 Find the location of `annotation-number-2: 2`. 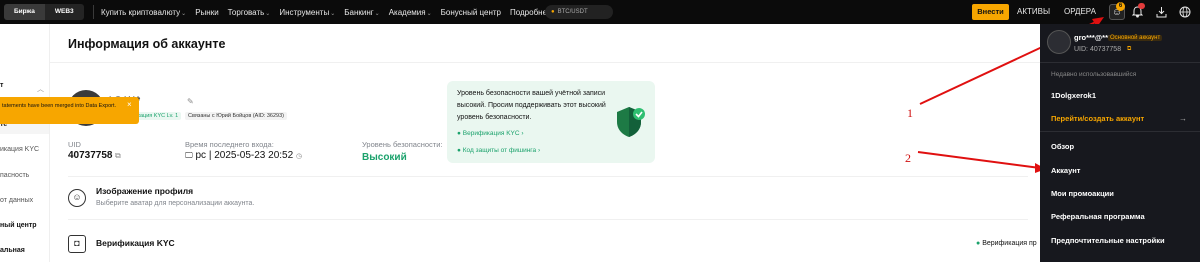

annotation-number-2: 2 is located at coordinates (908, 158).